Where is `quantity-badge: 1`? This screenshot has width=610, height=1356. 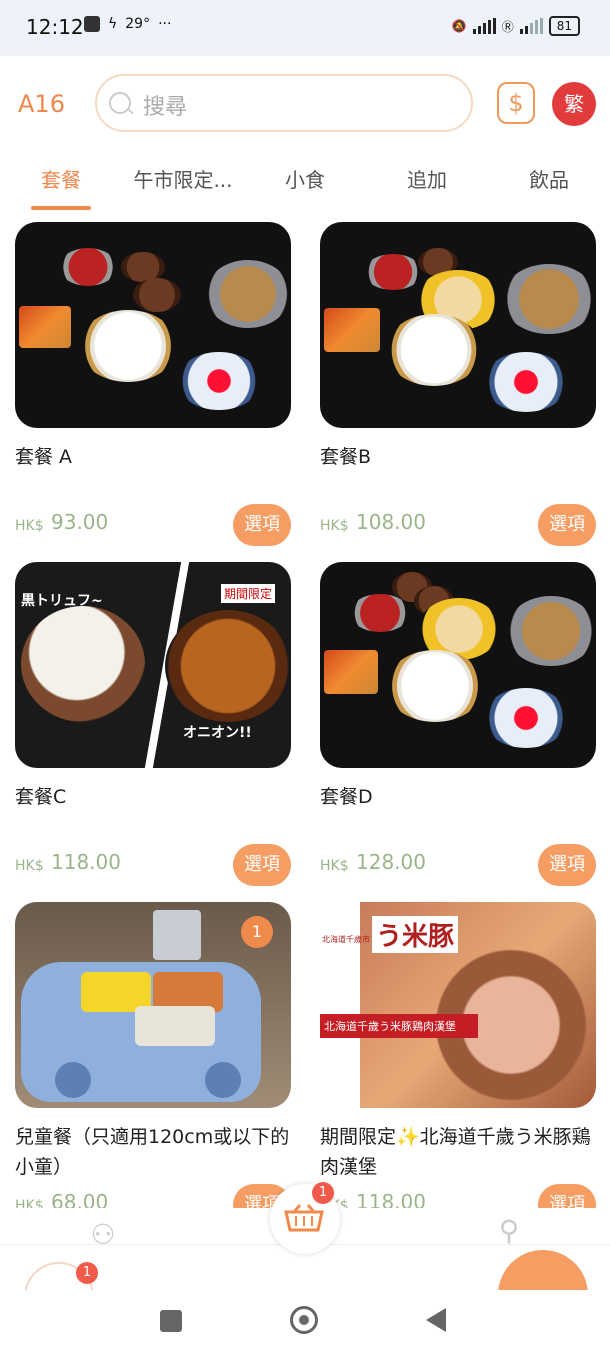
quantity-badge: 1 is located at coordinates (257, 932).